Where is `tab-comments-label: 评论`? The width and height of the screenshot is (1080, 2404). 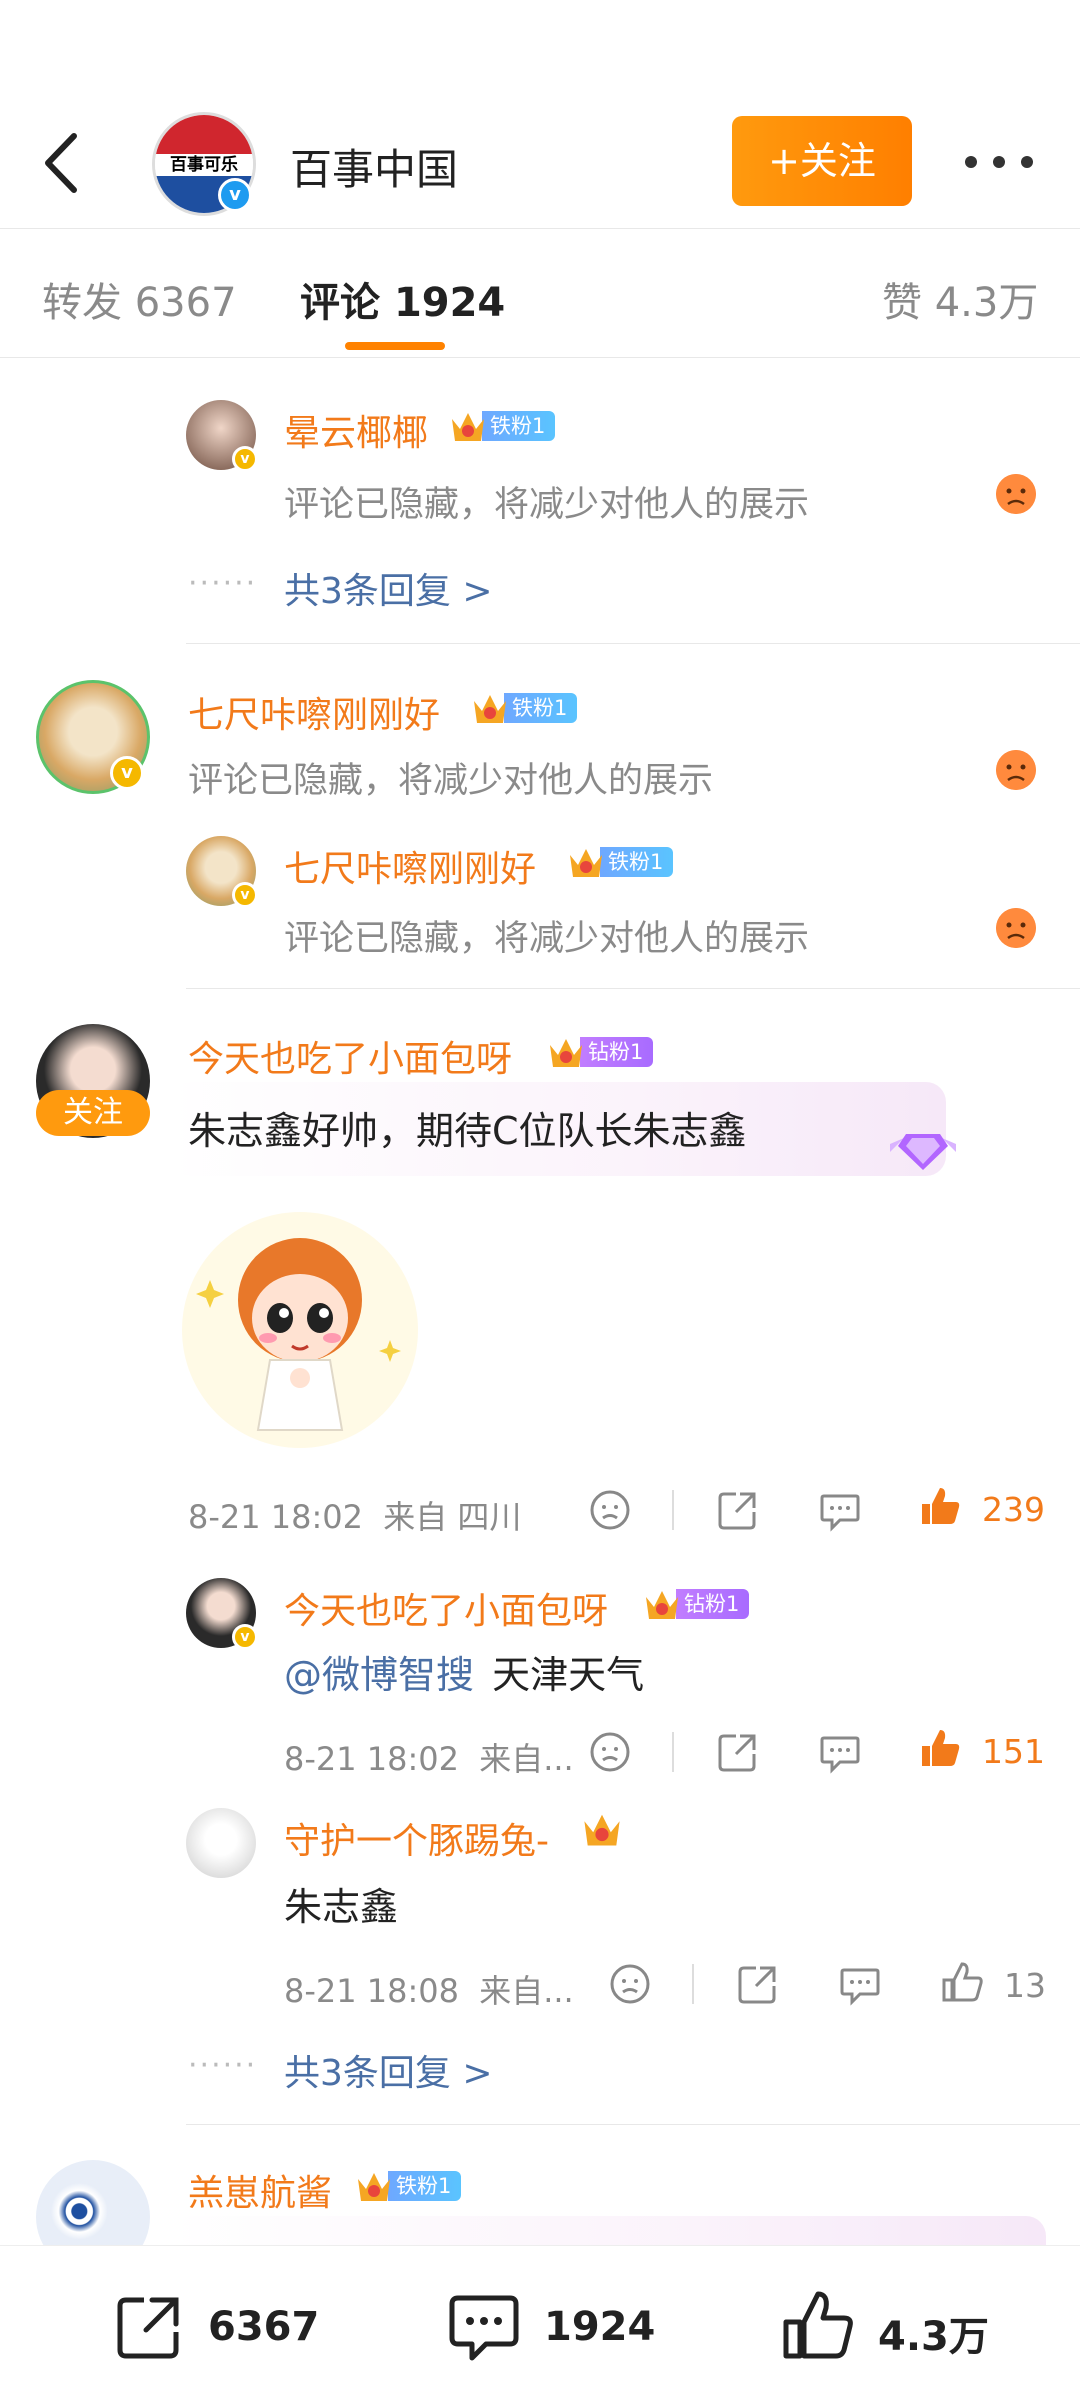 tab-comments-label: 评论 is located at coordinates (340, 303).